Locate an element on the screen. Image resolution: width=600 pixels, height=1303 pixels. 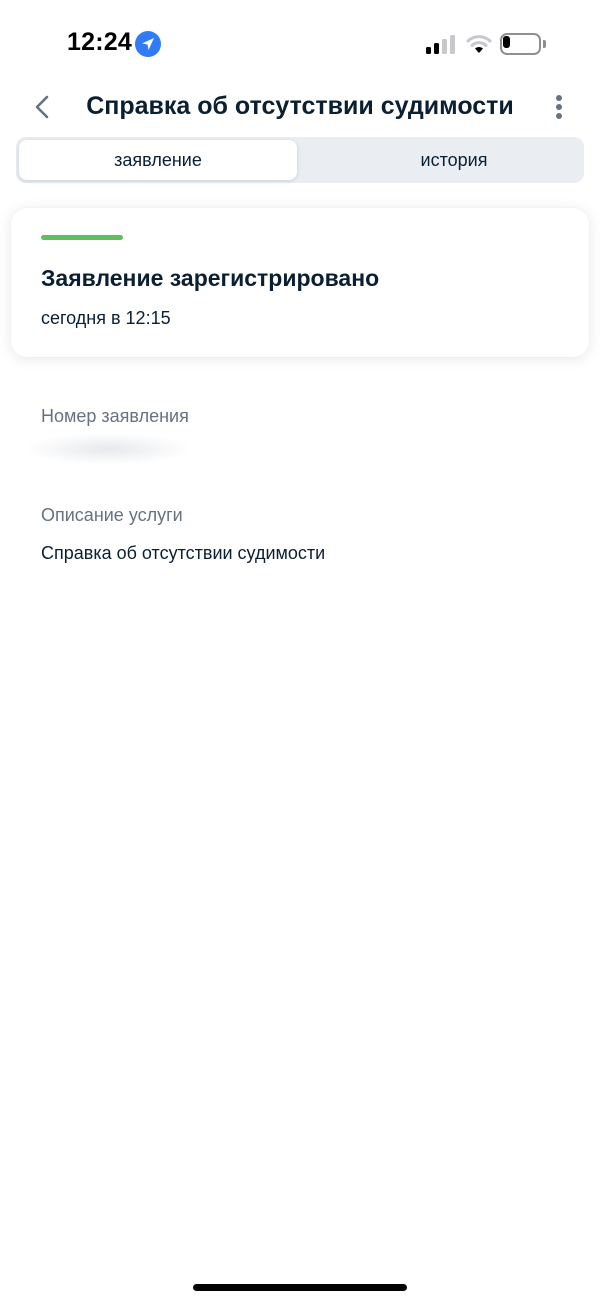
tab-history: история is located at coordinates (454, 160).